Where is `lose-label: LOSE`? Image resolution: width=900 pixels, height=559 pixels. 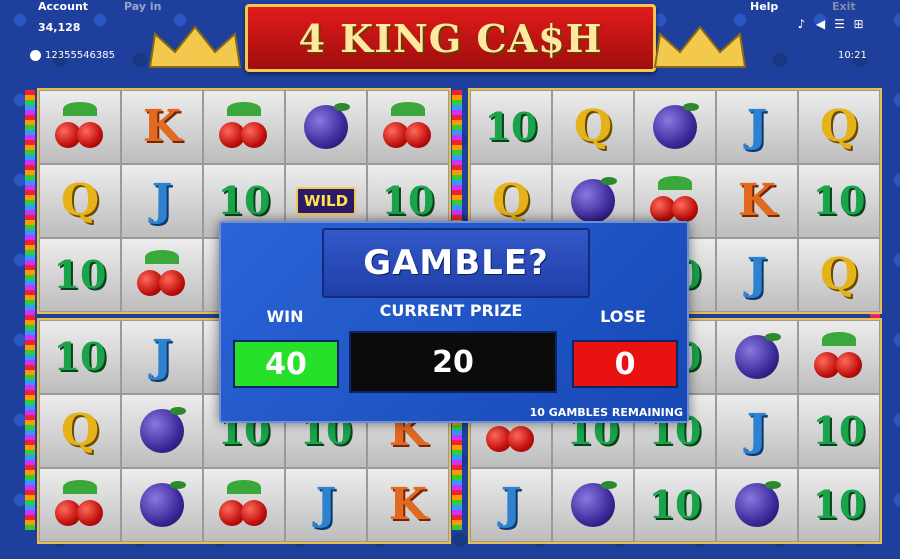 lose-label: LOSE is located at coordinates (623, 316).